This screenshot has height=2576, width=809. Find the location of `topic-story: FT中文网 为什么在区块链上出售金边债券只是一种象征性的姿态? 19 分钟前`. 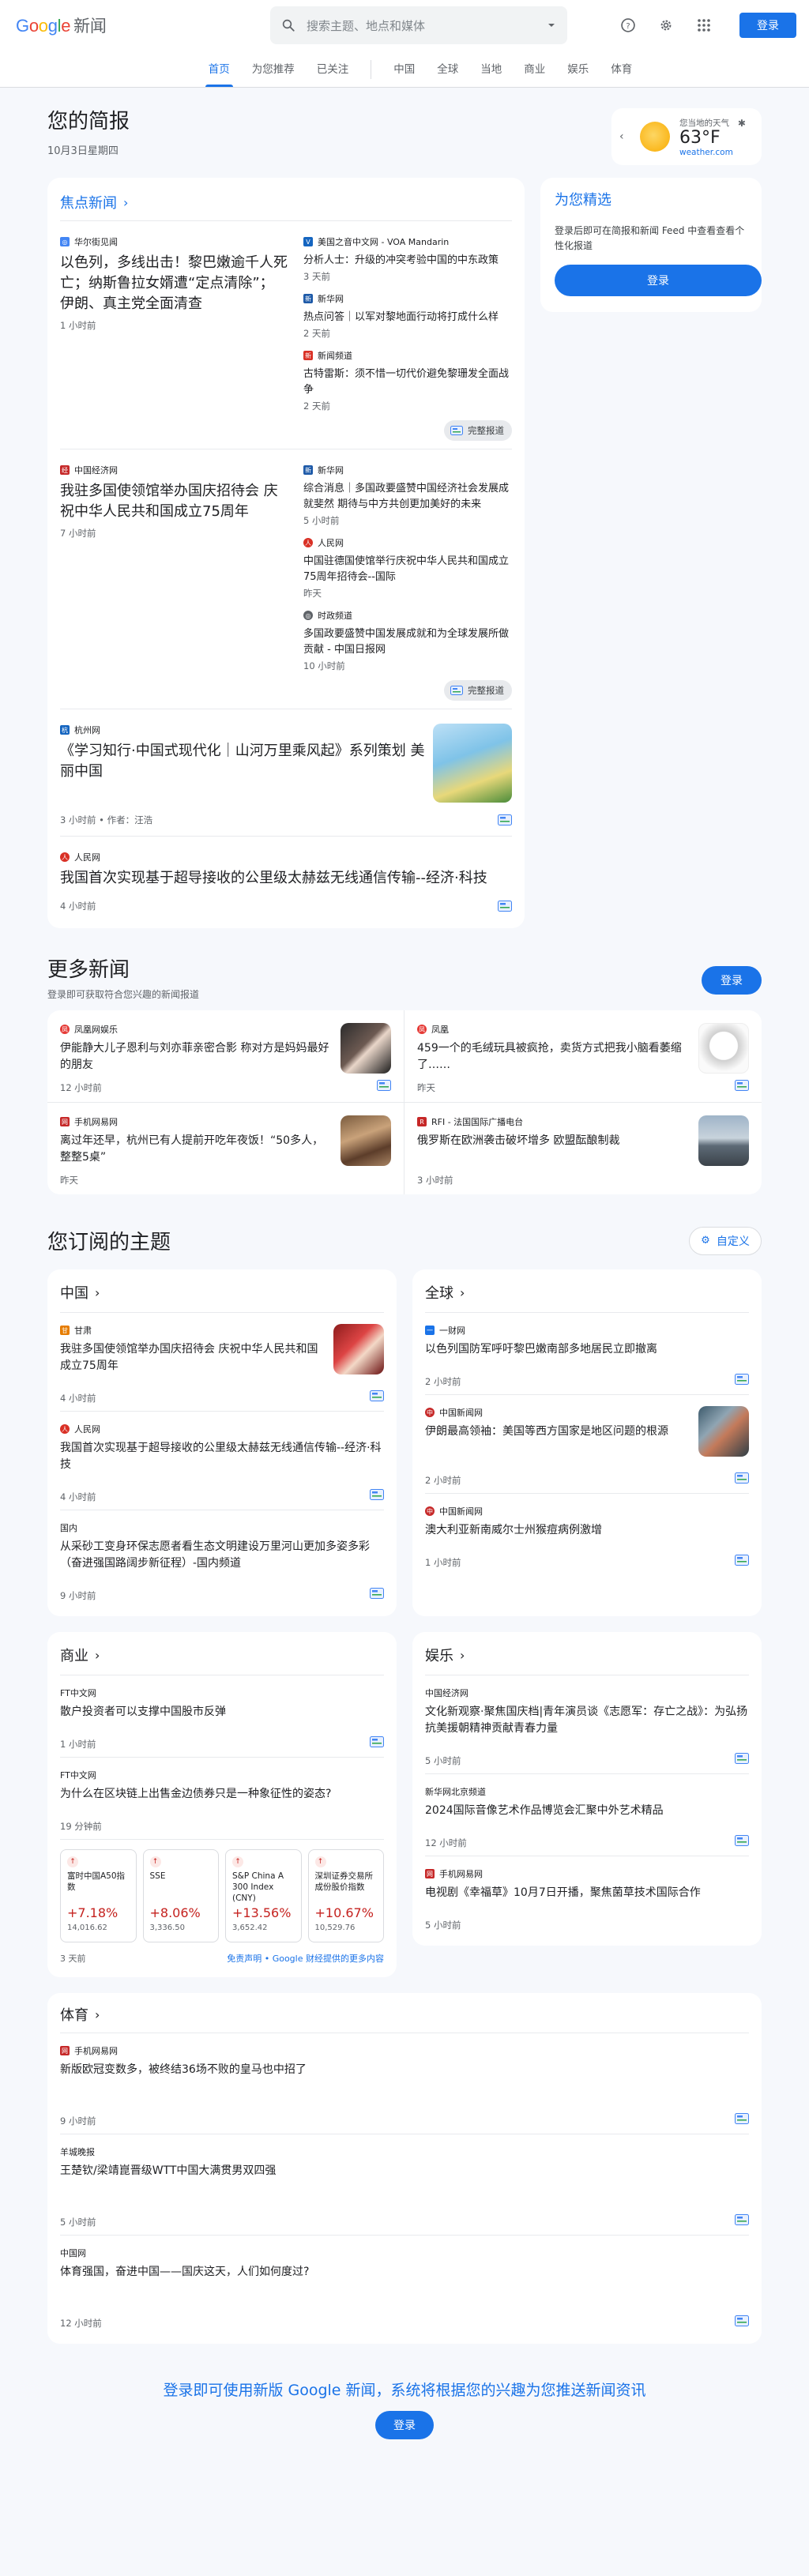

topic-story: FT中文网 为什么在区块链上出售金边债券只是一种象征性的姿态? 19 分钟前 is located at coordinates (222, 1798).